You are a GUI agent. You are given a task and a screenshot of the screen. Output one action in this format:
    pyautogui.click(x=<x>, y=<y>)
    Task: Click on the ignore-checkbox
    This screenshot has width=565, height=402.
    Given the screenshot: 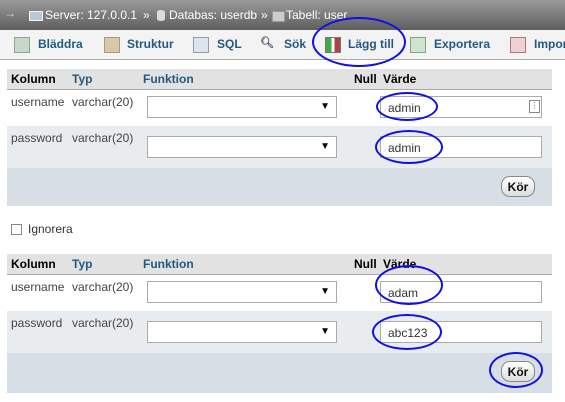 What is the action you would take?
    pyautogui.click(x=16, y=229)
    